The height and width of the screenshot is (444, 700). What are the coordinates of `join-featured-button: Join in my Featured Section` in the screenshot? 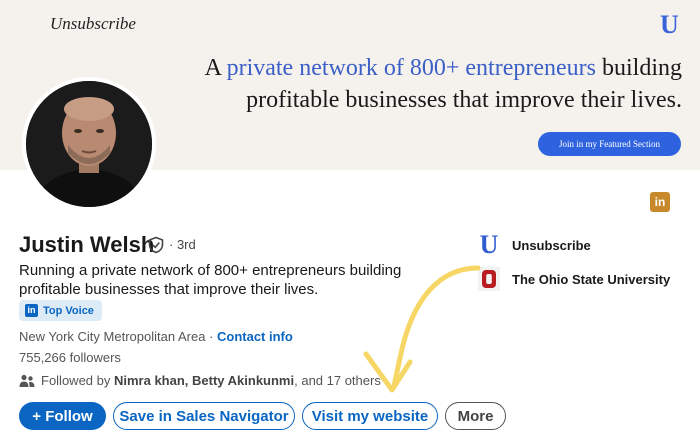 It's located at (609, 144).